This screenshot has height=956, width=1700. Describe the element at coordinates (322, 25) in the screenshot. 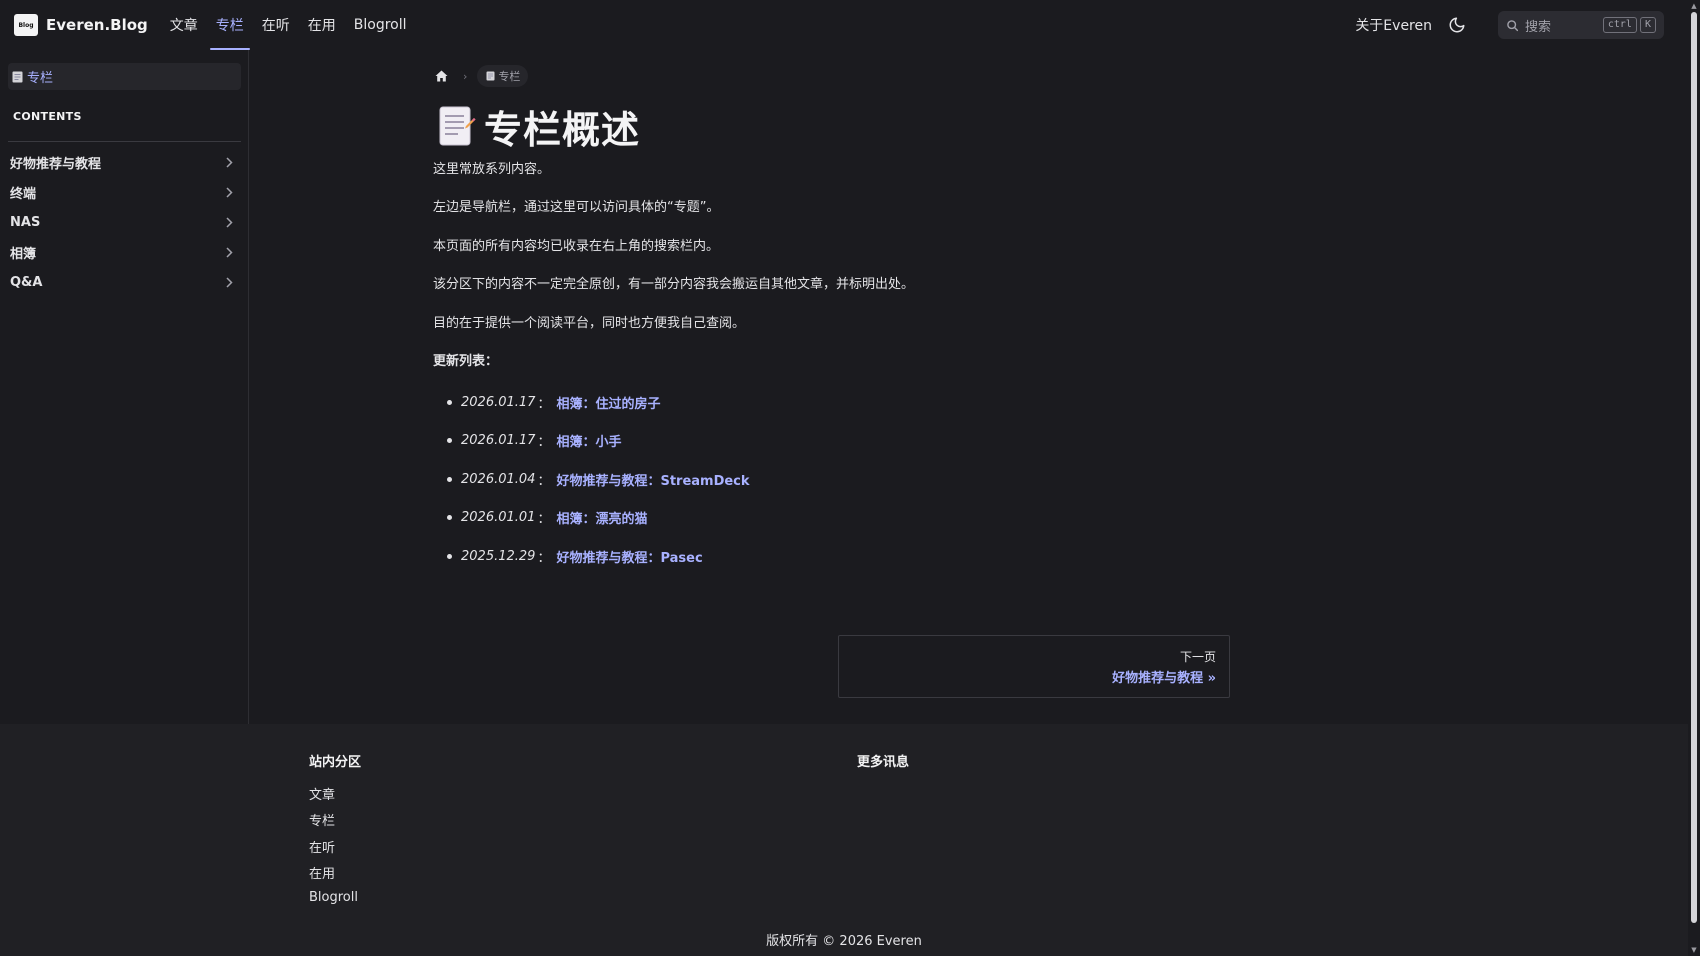

I see `nav-link-using: 在用` at that location.